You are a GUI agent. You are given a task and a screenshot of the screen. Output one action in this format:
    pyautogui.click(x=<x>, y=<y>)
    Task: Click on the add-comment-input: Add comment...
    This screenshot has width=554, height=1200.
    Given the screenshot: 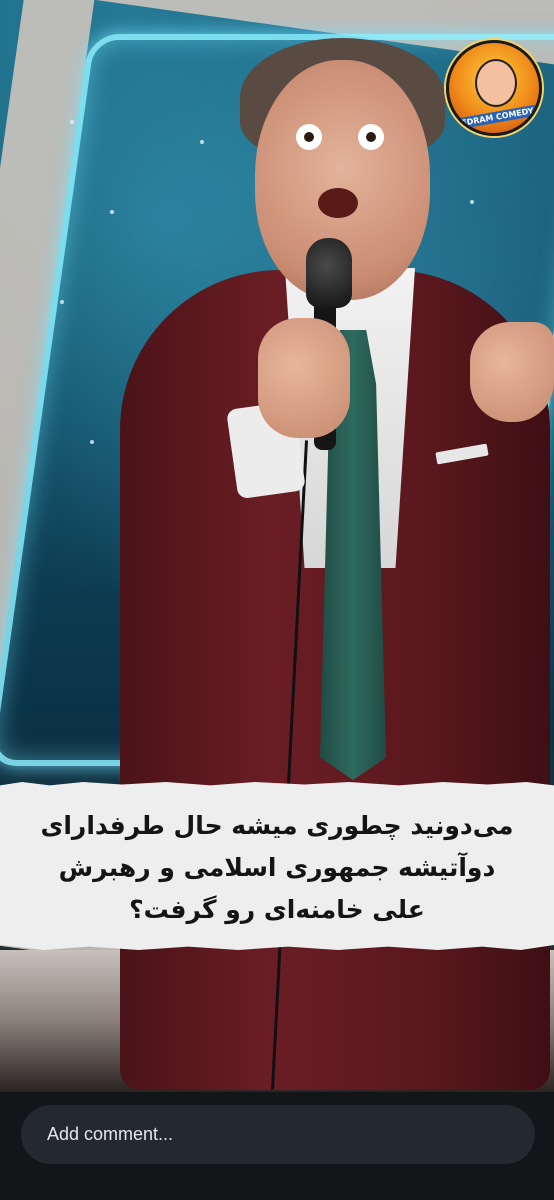 What is the action you would take?
    pyautogui.click(x=278, y=1134)
    